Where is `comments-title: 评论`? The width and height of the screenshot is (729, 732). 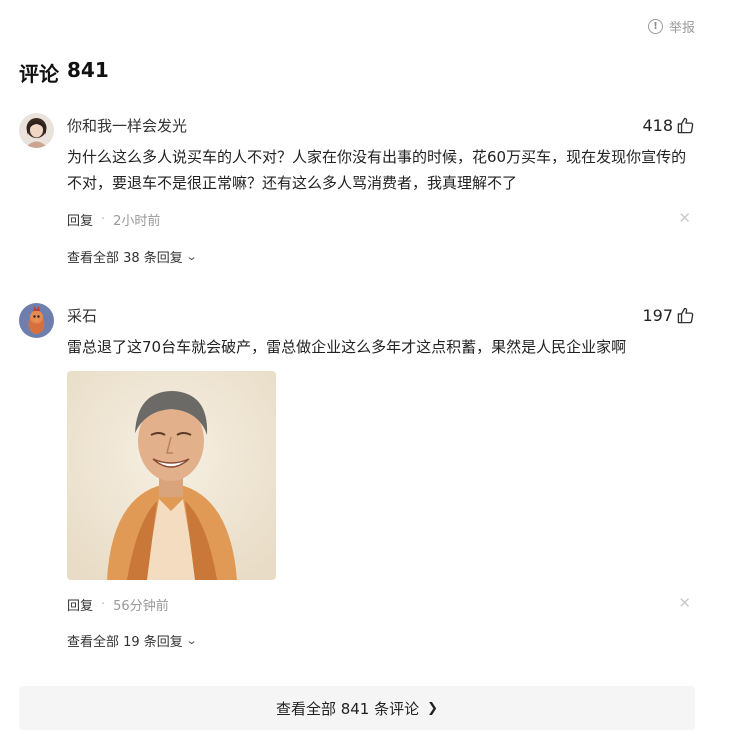
comments-title: 评论 is located at coordinates (39, 74).